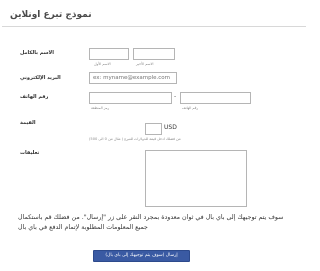  What do you see at coordinates (40, 78) in the screenshot?
I see `email-label: البريد الإلكتروني` at bounding box center [40, 78].